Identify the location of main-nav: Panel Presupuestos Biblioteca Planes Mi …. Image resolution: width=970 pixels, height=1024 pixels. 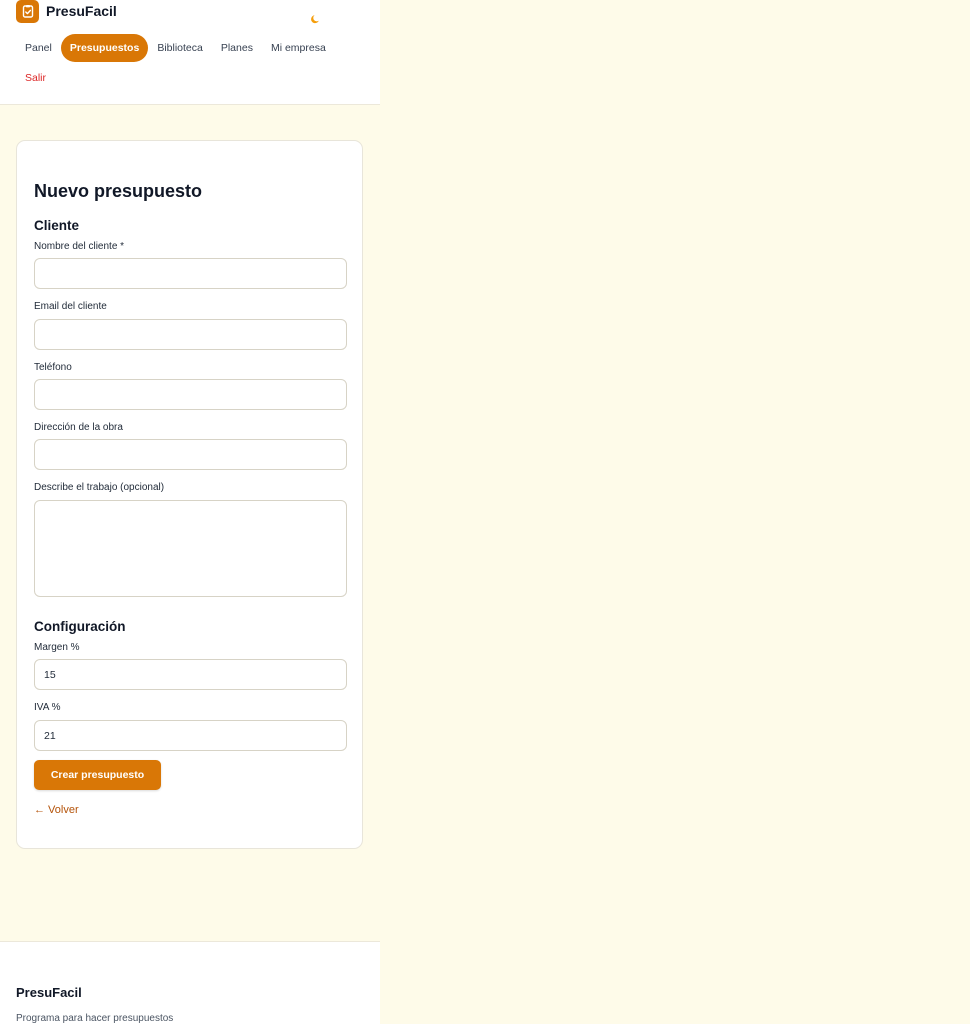
(186, 63).